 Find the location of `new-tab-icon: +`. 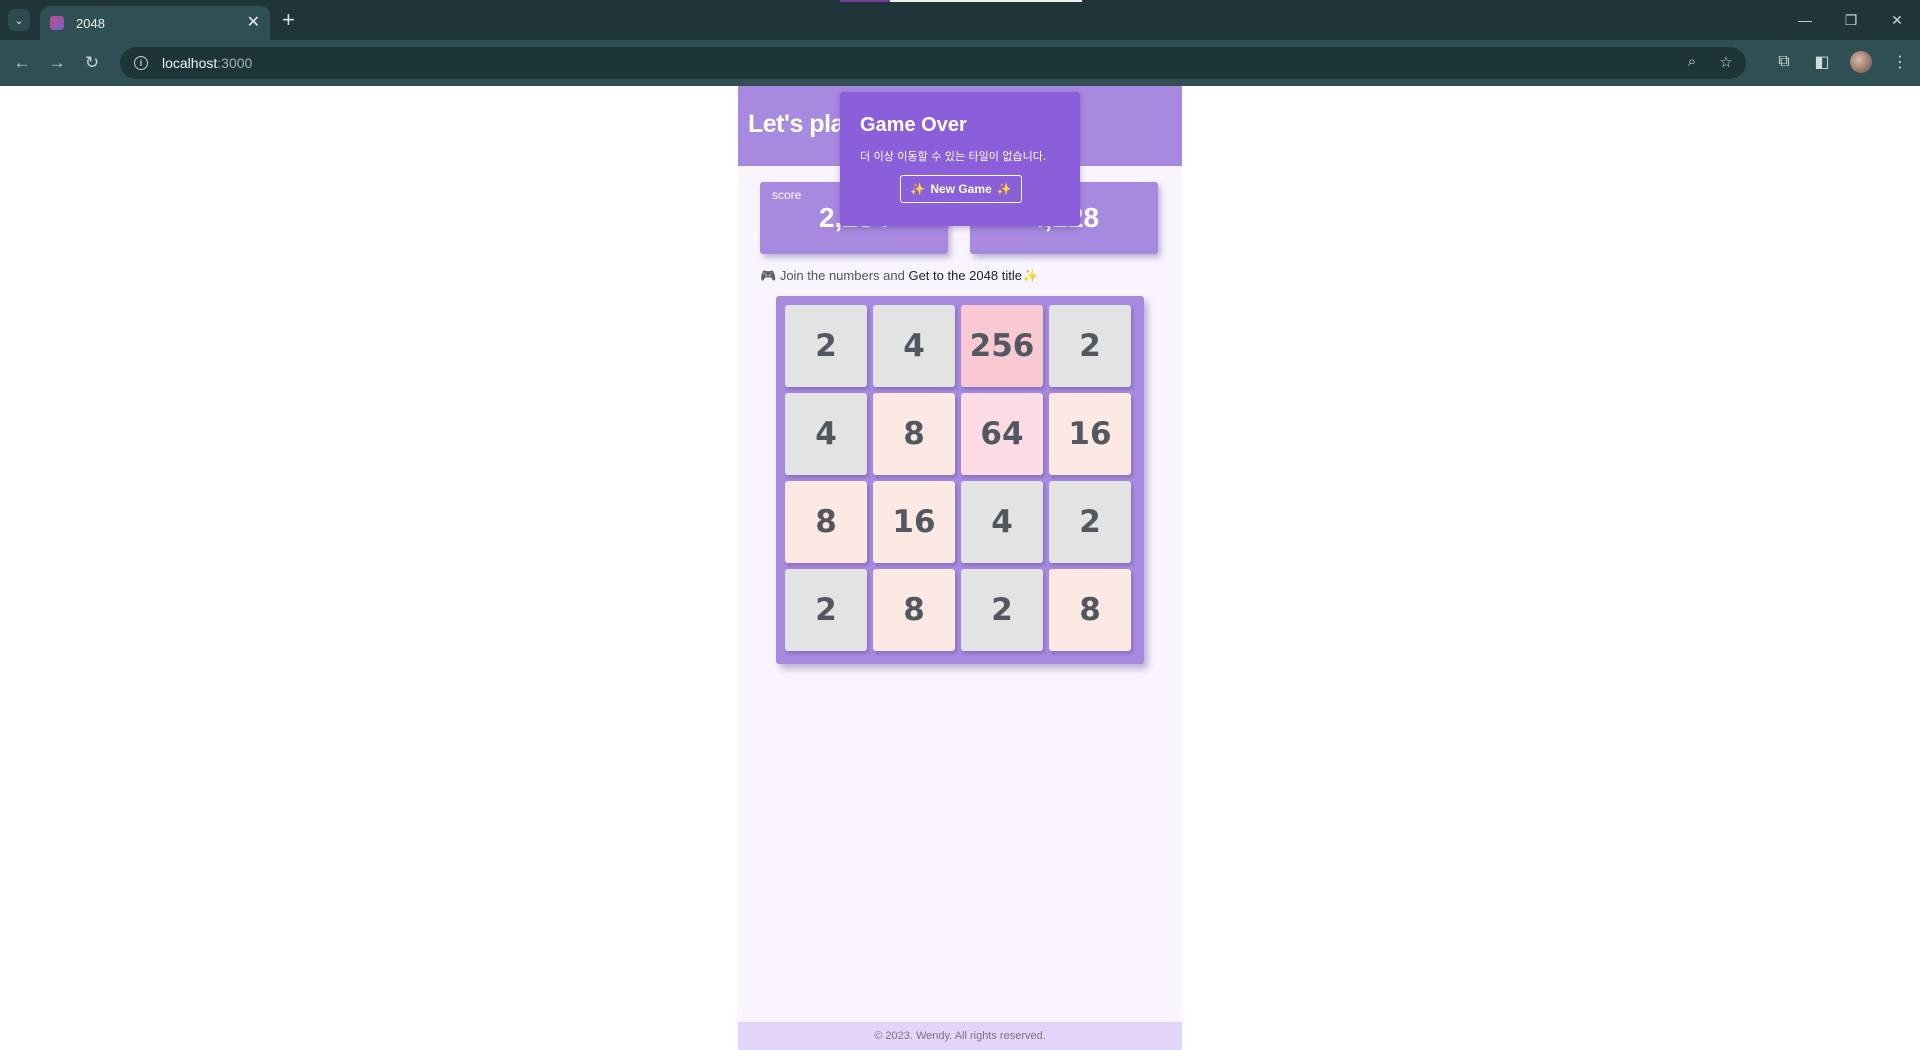

new-tab-icon: + is located at coordinates (288, 20).